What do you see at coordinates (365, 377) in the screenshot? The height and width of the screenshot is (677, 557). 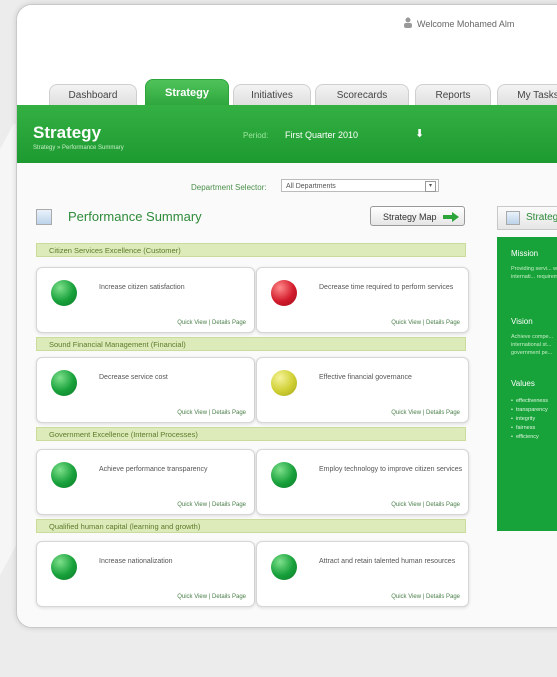 I see `objective-text: Effective financial governance` at bounding box center [365, 377].